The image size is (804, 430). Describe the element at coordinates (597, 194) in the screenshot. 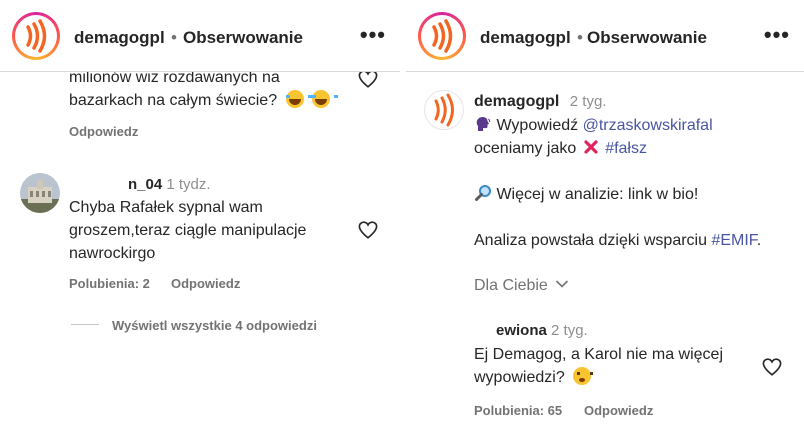

I see `caption-text: Więcej w analizie: link w bio!` at that location.